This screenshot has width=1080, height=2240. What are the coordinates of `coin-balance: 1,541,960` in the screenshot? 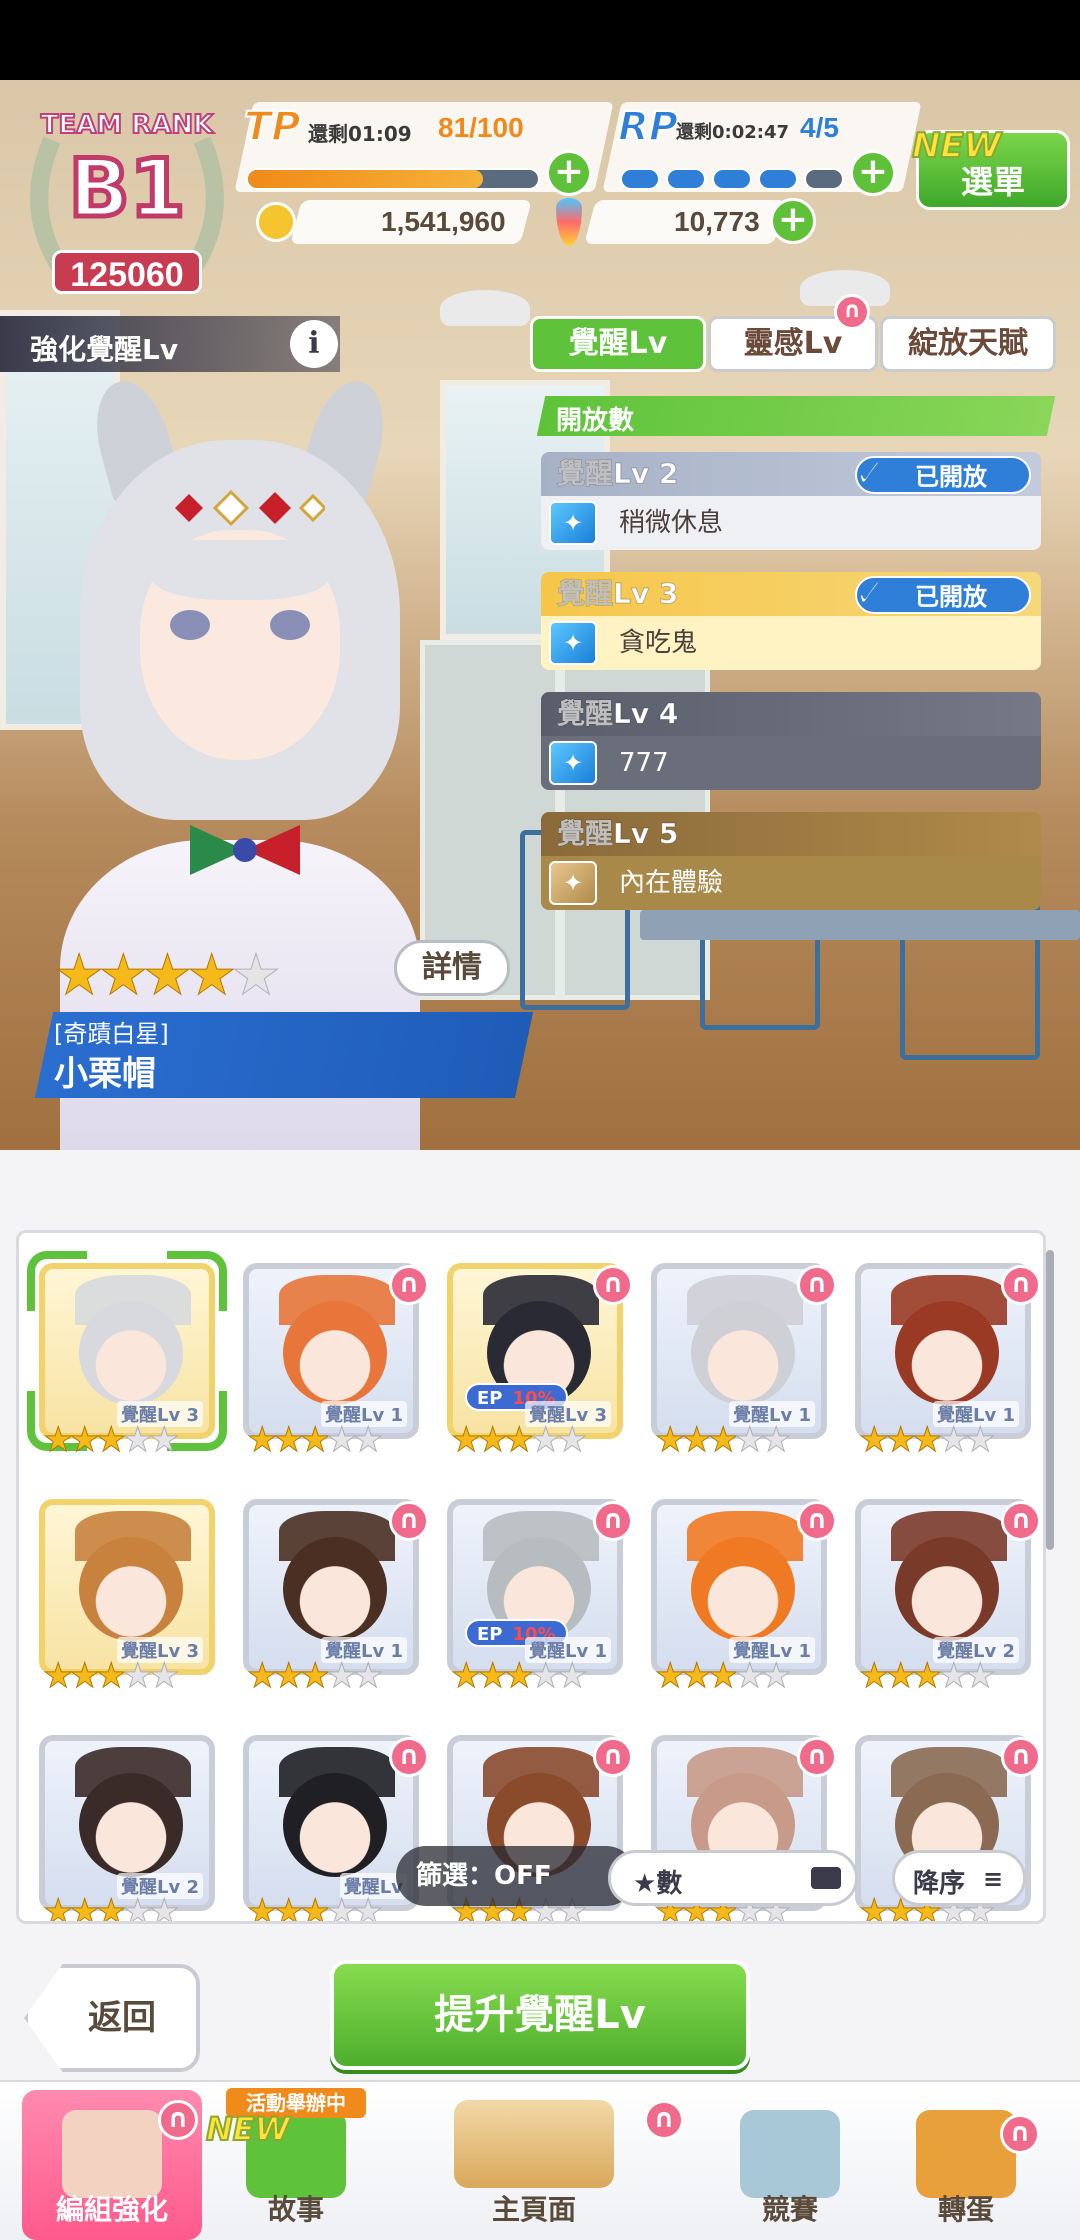 It's located at (411, 222).